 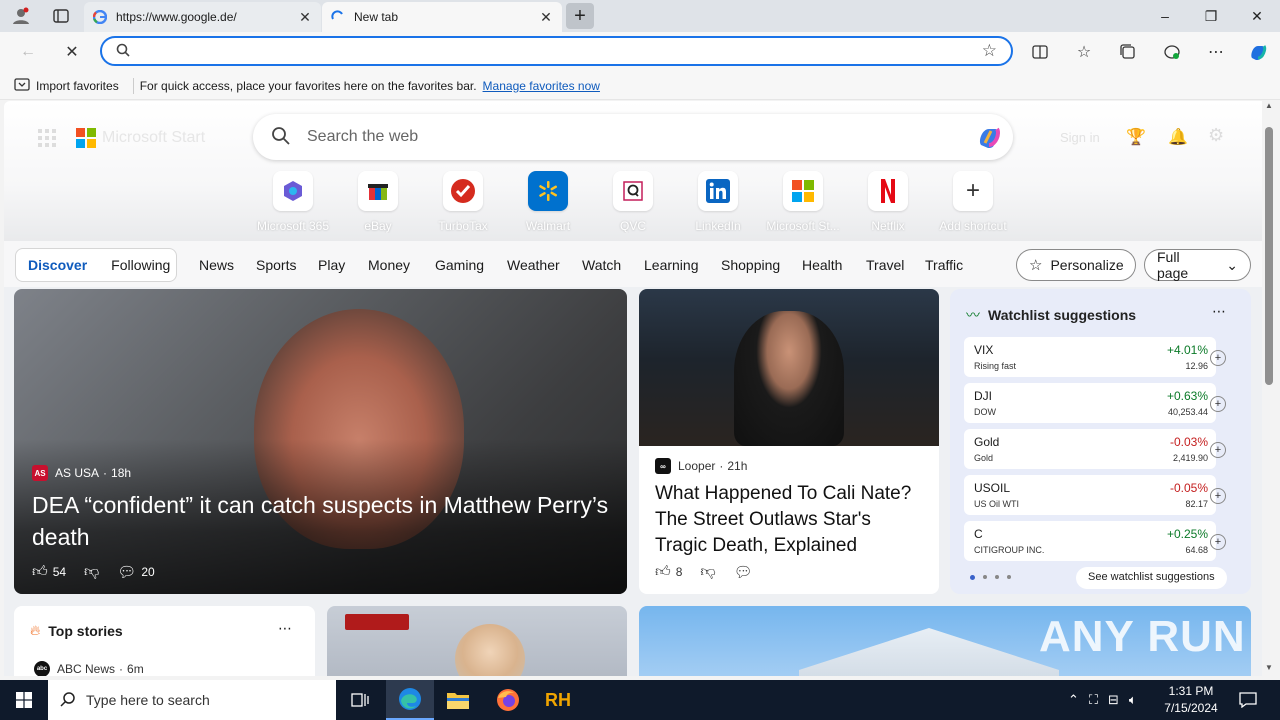 I want to click on meet-now-icon: ⛶, so click(x=1093, y=700).